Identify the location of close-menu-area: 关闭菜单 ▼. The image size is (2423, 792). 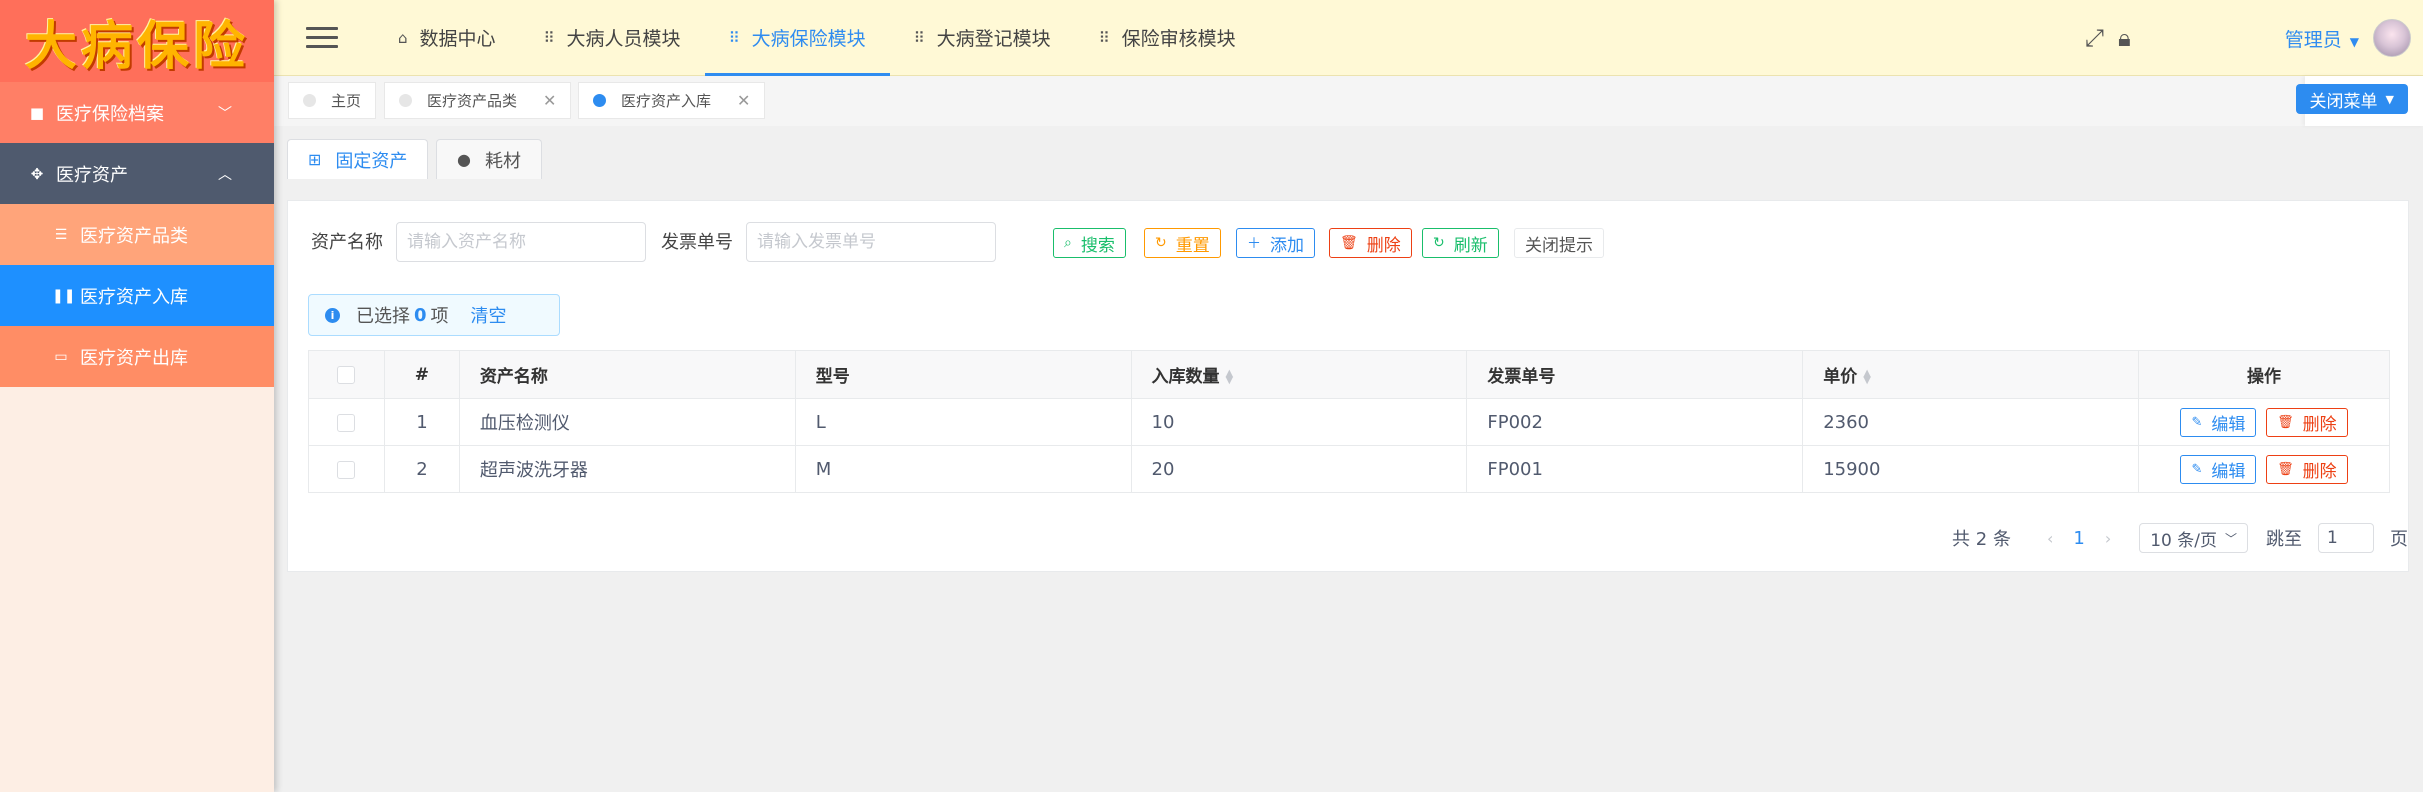
(2359, 101).